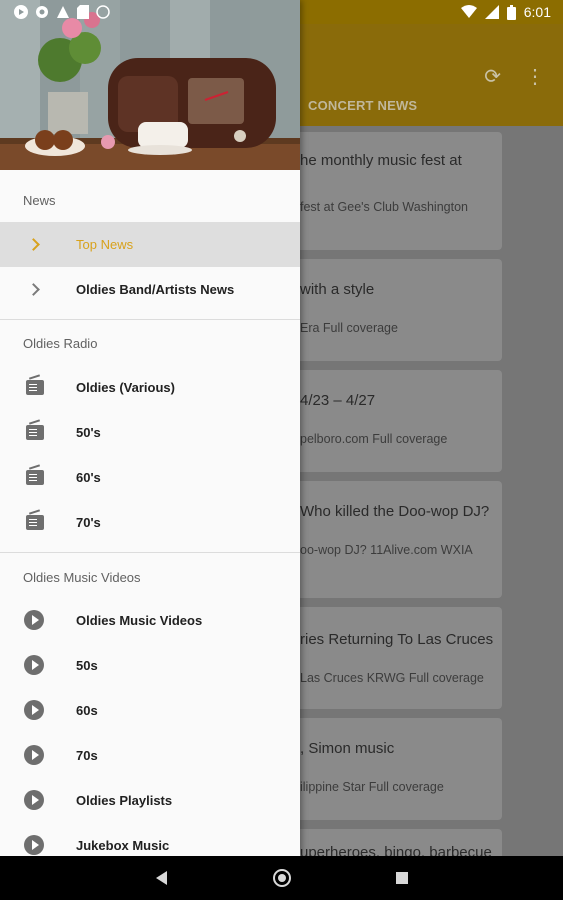 This screenshot has height=900, width=563. I want to click on drawer-item-radio-70s: 70's, so click(150, 522).